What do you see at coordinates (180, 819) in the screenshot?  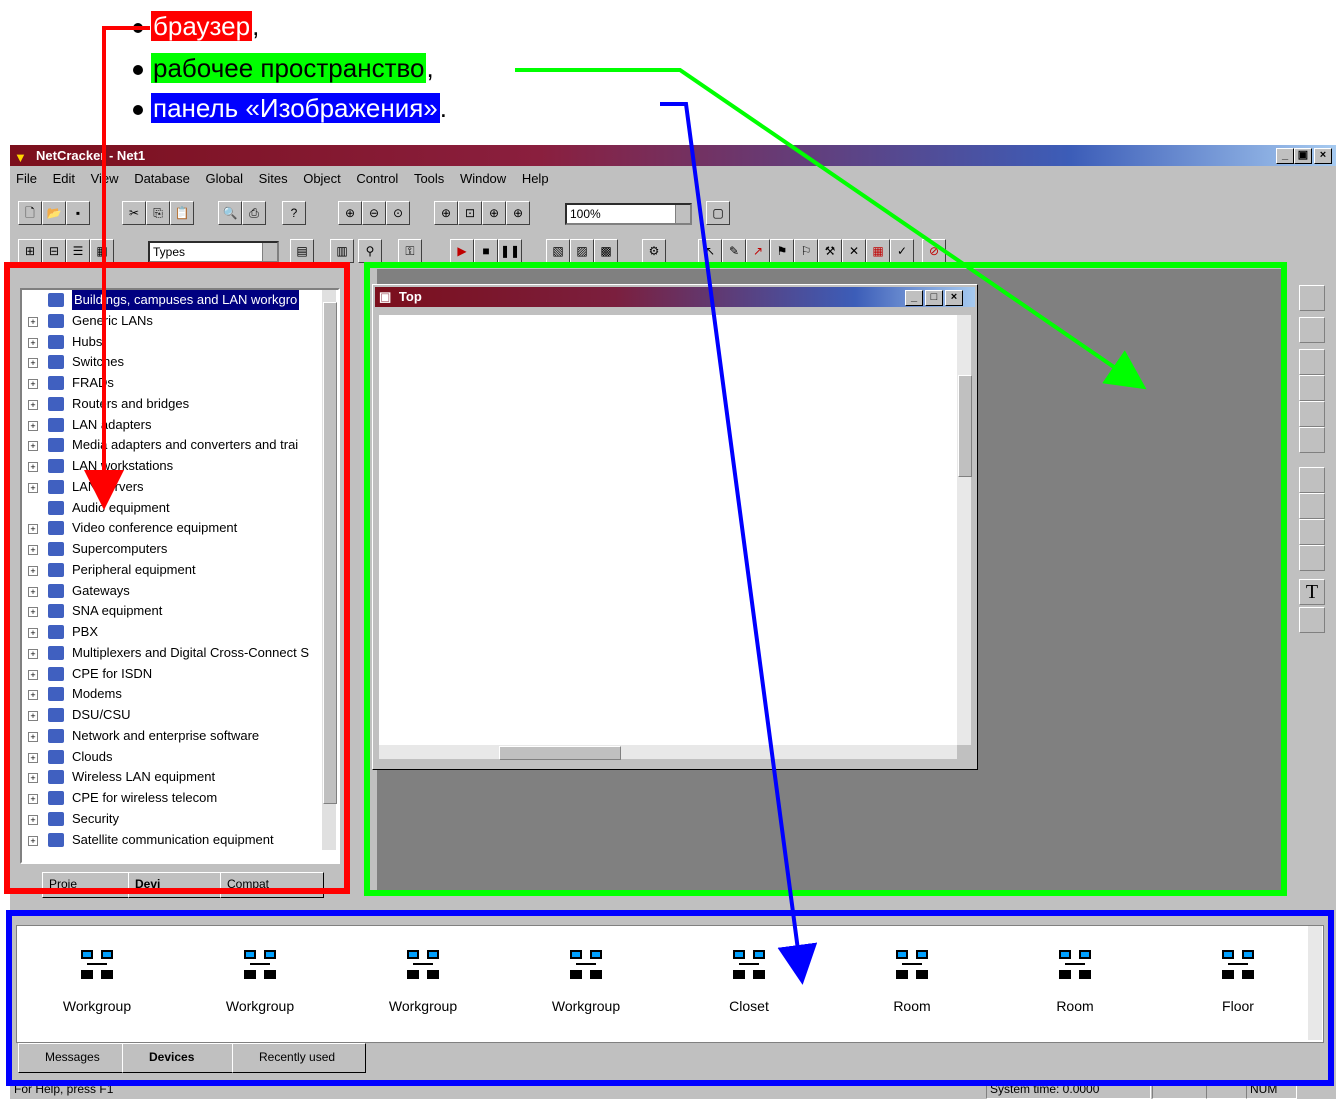 I see `tree-item: + Security` at bounding box center [180, 819].